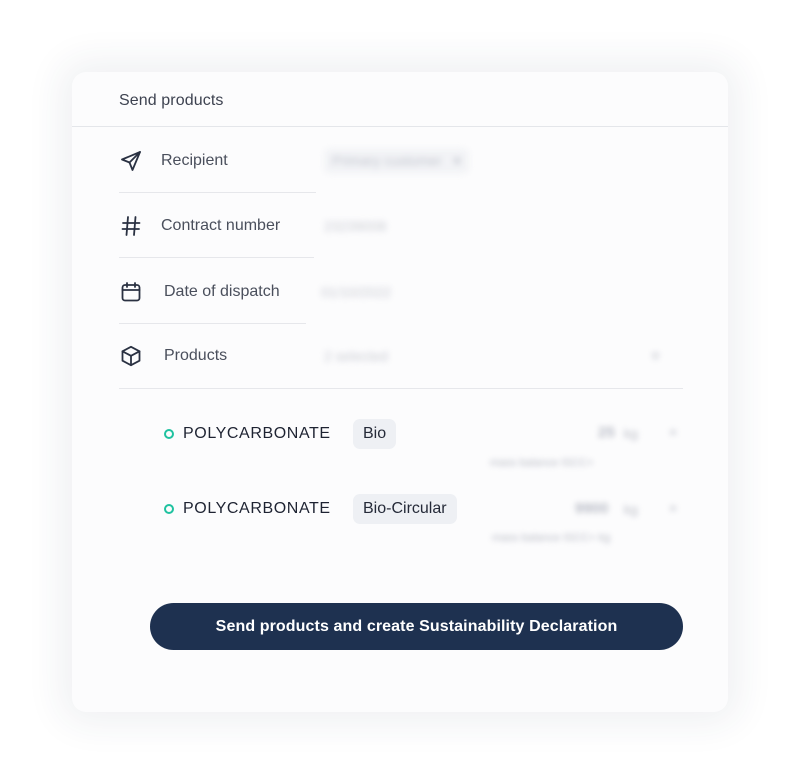  I want to click on box-icon, so click(131, 356).